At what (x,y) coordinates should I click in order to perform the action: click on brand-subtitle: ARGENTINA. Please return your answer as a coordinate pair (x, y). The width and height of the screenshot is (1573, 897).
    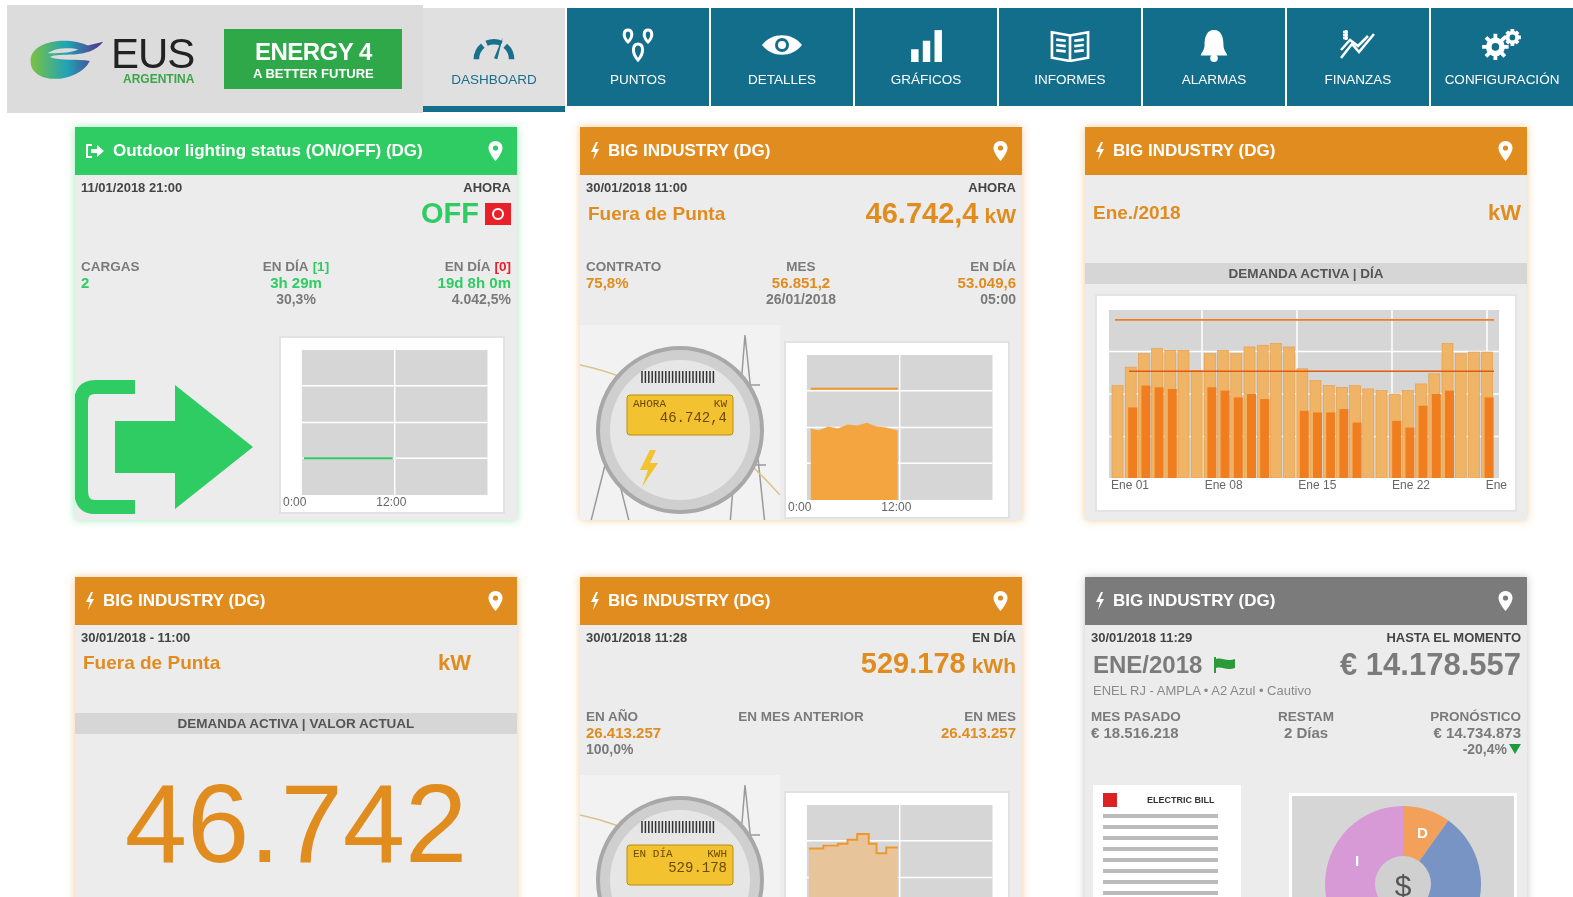
    Looking at the image, I should click on (158, 79).